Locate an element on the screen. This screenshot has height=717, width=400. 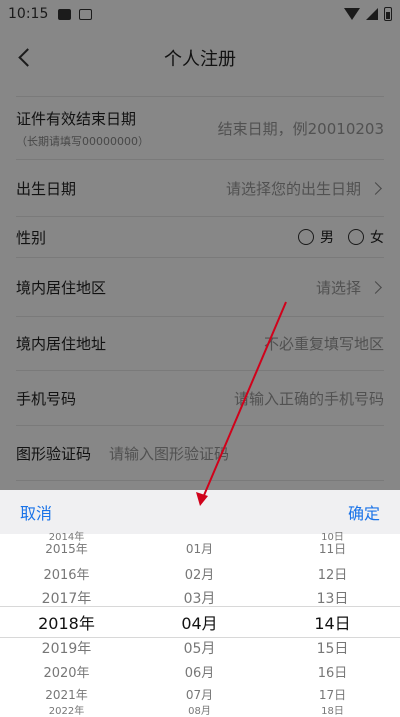
day-option: 15日 is located at coordinates (332, 648).